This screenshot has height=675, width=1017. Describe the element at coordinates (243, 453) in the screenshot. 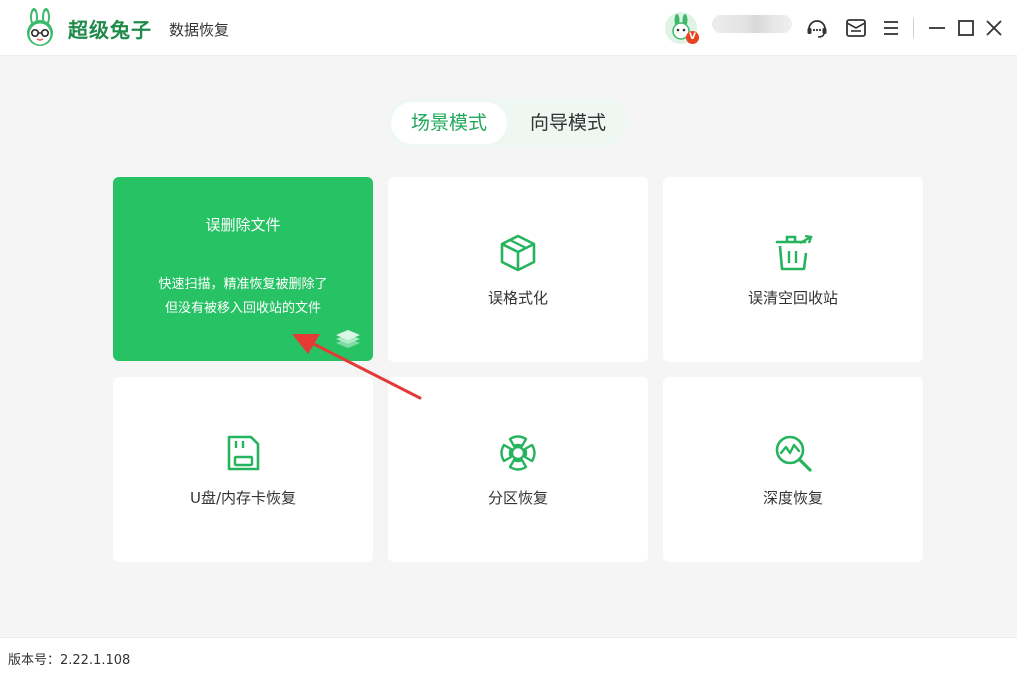

I see `sd-card-icon` at that location.